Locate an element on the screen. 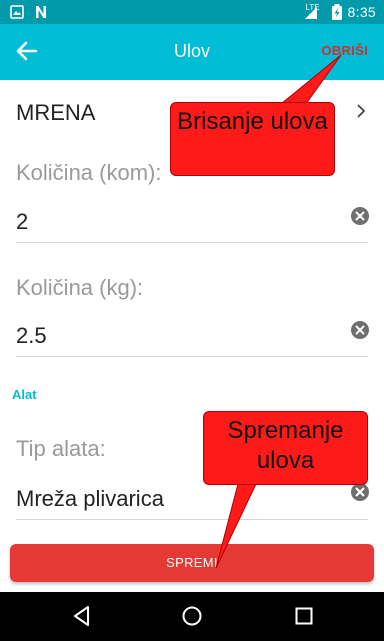  clear-quantity-kg-icon is located at coordinates (360, 330).